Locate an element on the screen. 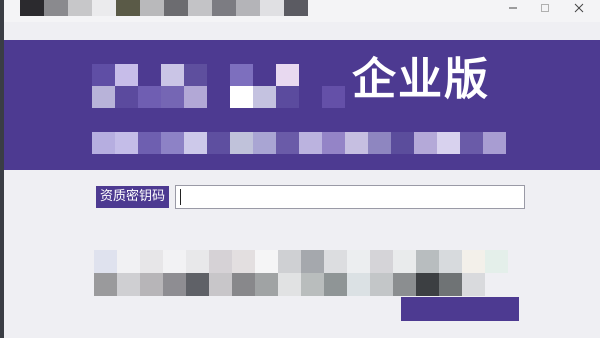 This screenshot has height=338, width=600. minimize-button is located at coordinates (513, 8).